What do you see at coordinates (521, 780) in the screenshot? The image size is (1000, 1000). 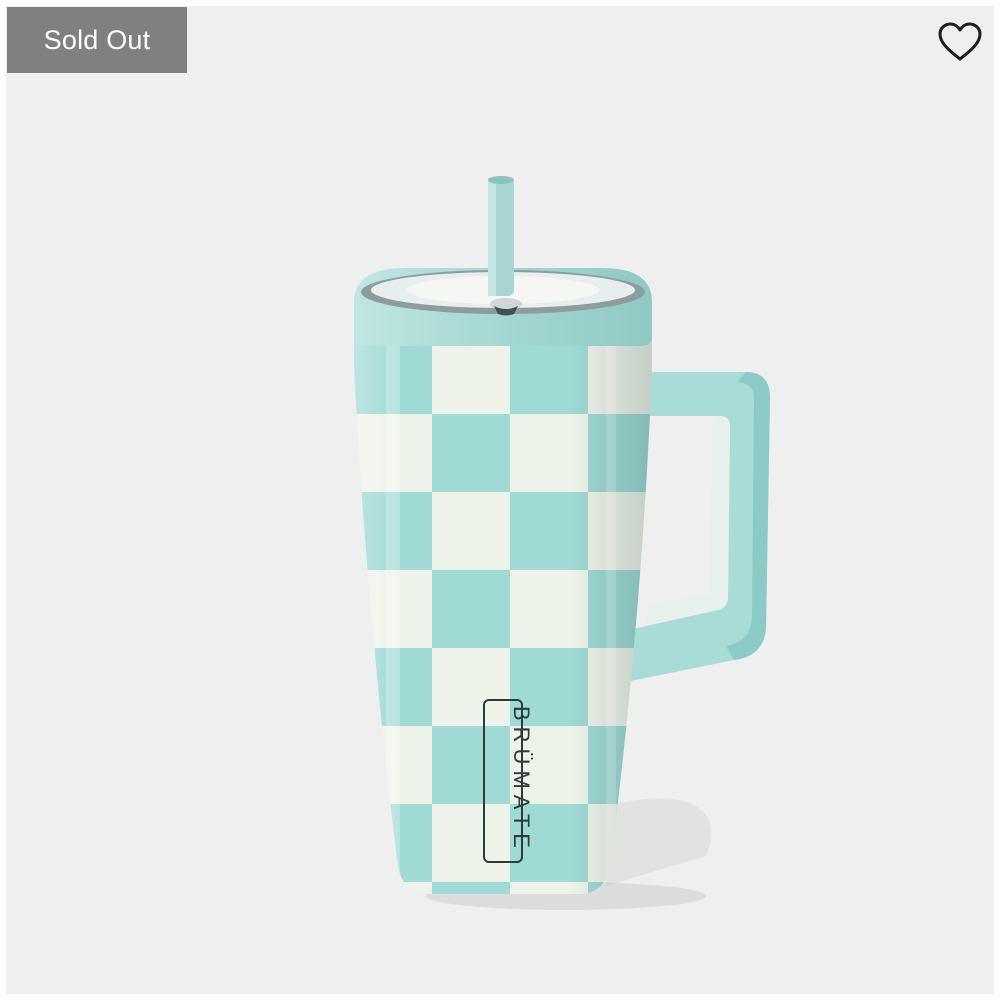 I see `brand-logo-text: BRÜMATE` at bounding box center [521, 780].